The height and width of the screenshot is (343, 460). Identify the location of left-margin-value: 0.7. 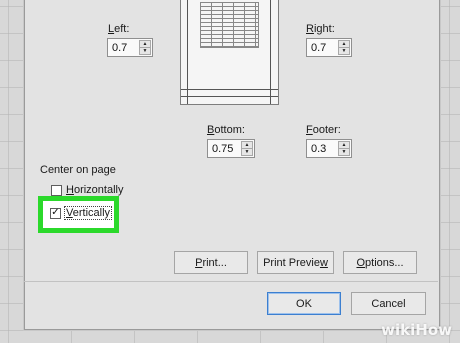
(119, 48).